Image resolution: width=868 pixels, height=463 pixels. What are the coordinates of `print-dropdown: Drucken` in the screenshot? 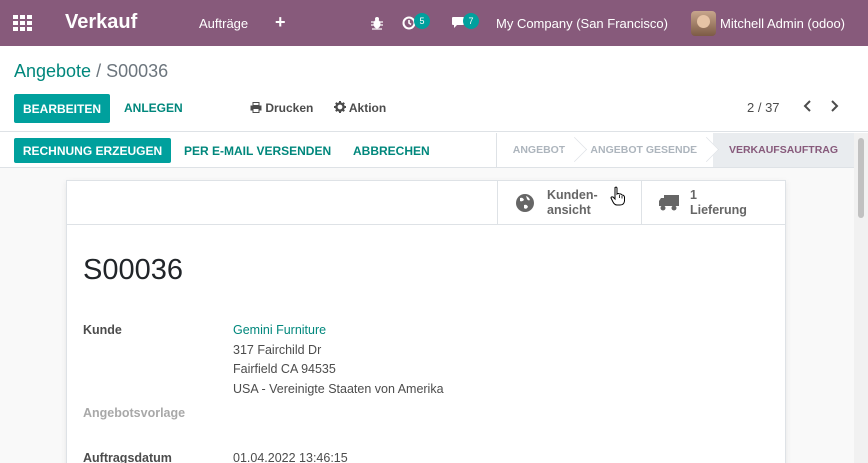 It's located at (281, 108).